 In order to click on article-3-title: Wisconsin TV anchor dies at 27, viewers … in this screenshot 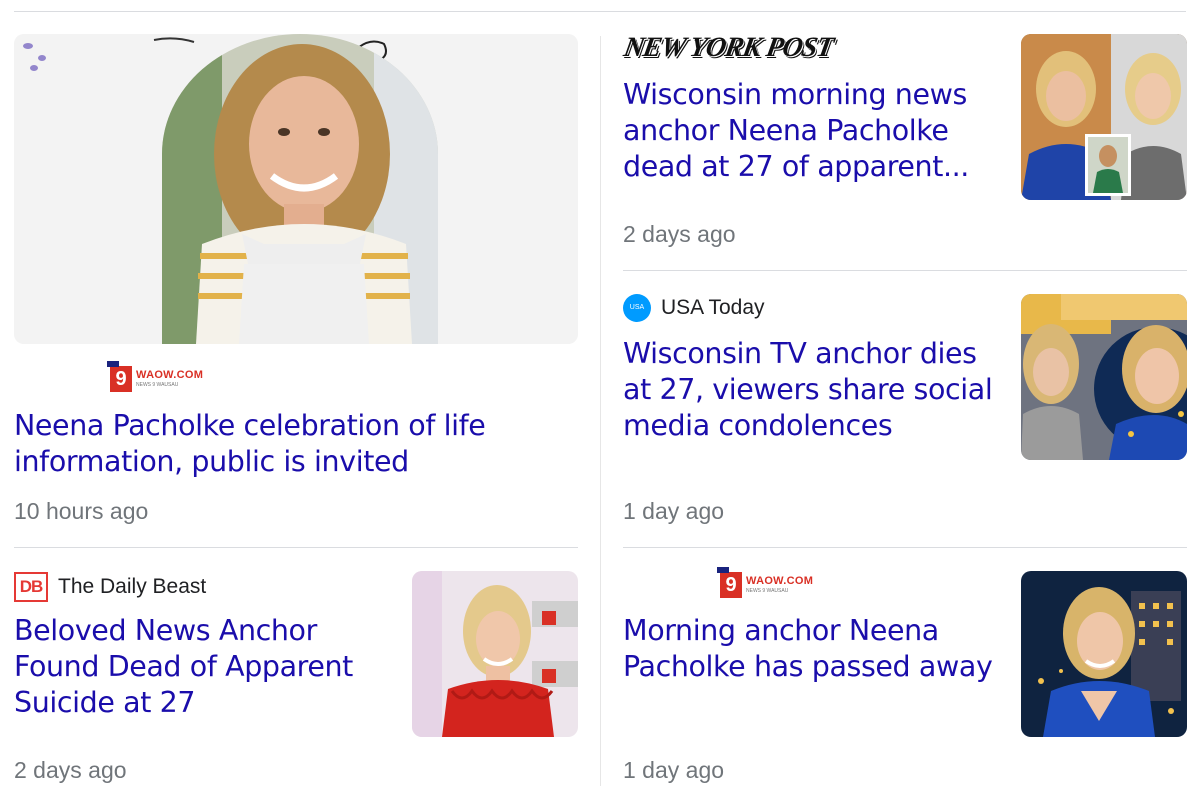, I will do `click(813, 390)`.